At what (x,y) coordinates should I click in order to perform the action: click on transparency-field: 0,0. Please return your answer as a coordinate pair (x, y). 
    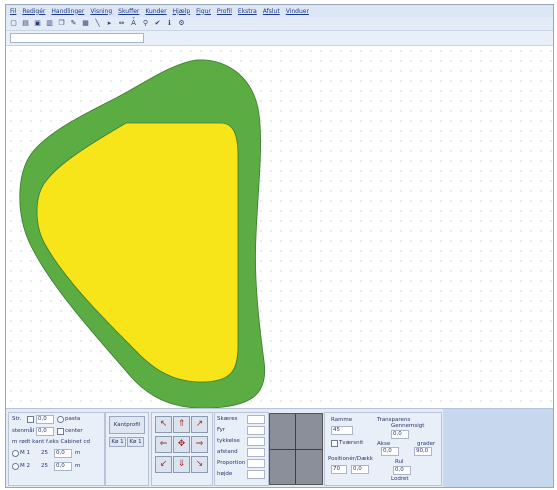
    Looking at the image, I should click on (400, 434).